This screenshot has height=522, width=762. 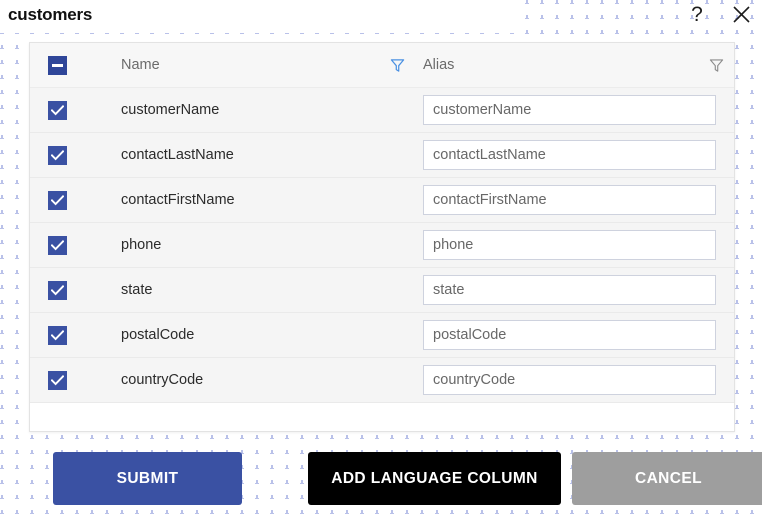 I want to click on row-name-cell: customerName, so click(x=250, y=110).